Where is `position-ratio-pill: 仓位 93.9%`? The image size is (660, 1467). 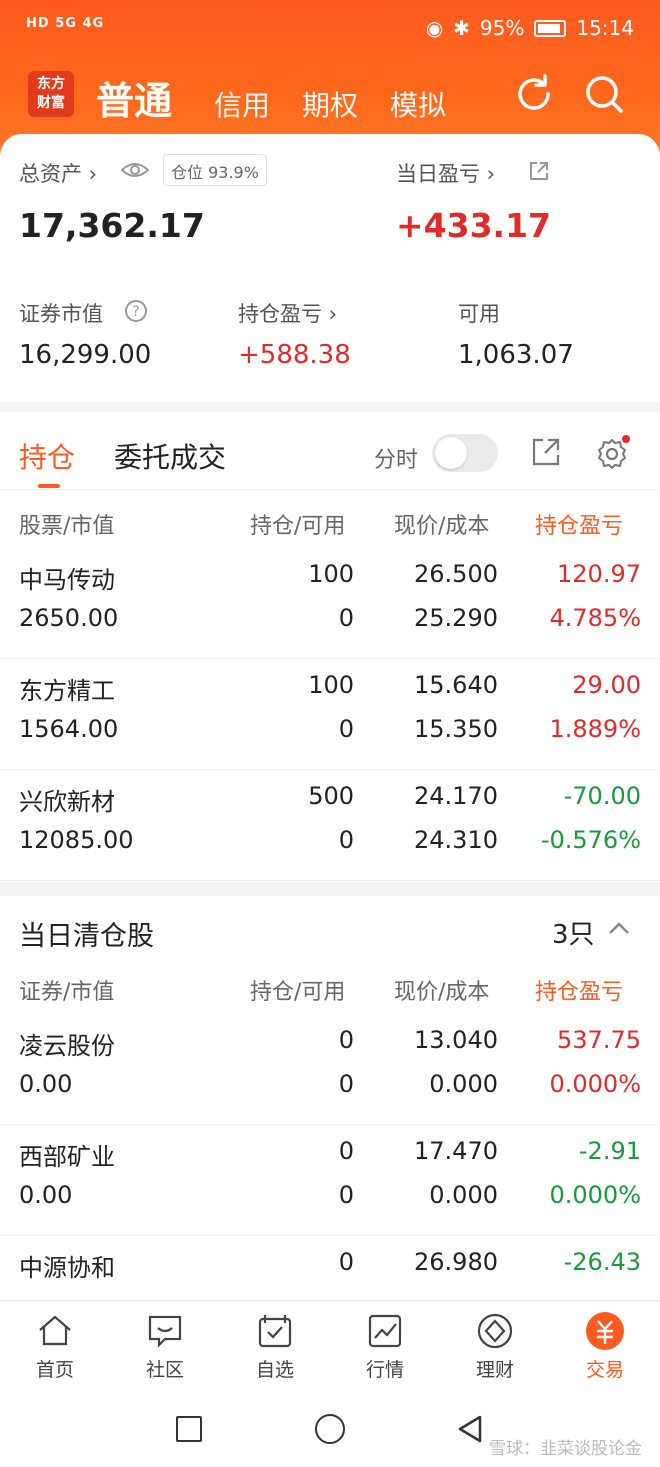
position-ratio-pill: 仓位 93.9% is located at coordinates (215, 170).